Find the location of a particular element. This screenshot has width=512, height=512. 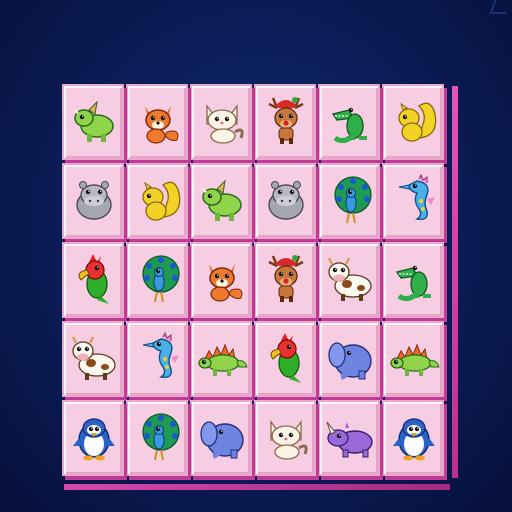

tile-r2-c2 is located at coordinates (157, 201).